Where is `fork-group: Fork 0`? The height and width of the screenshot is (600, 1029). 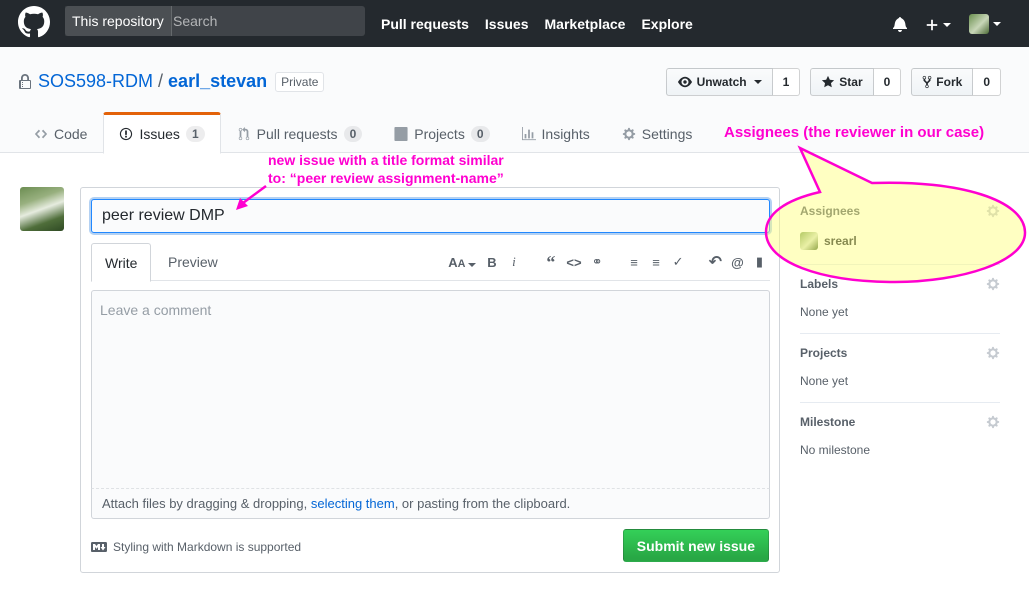 fork-group: Fork 0 is located at coordinates (956, 82).